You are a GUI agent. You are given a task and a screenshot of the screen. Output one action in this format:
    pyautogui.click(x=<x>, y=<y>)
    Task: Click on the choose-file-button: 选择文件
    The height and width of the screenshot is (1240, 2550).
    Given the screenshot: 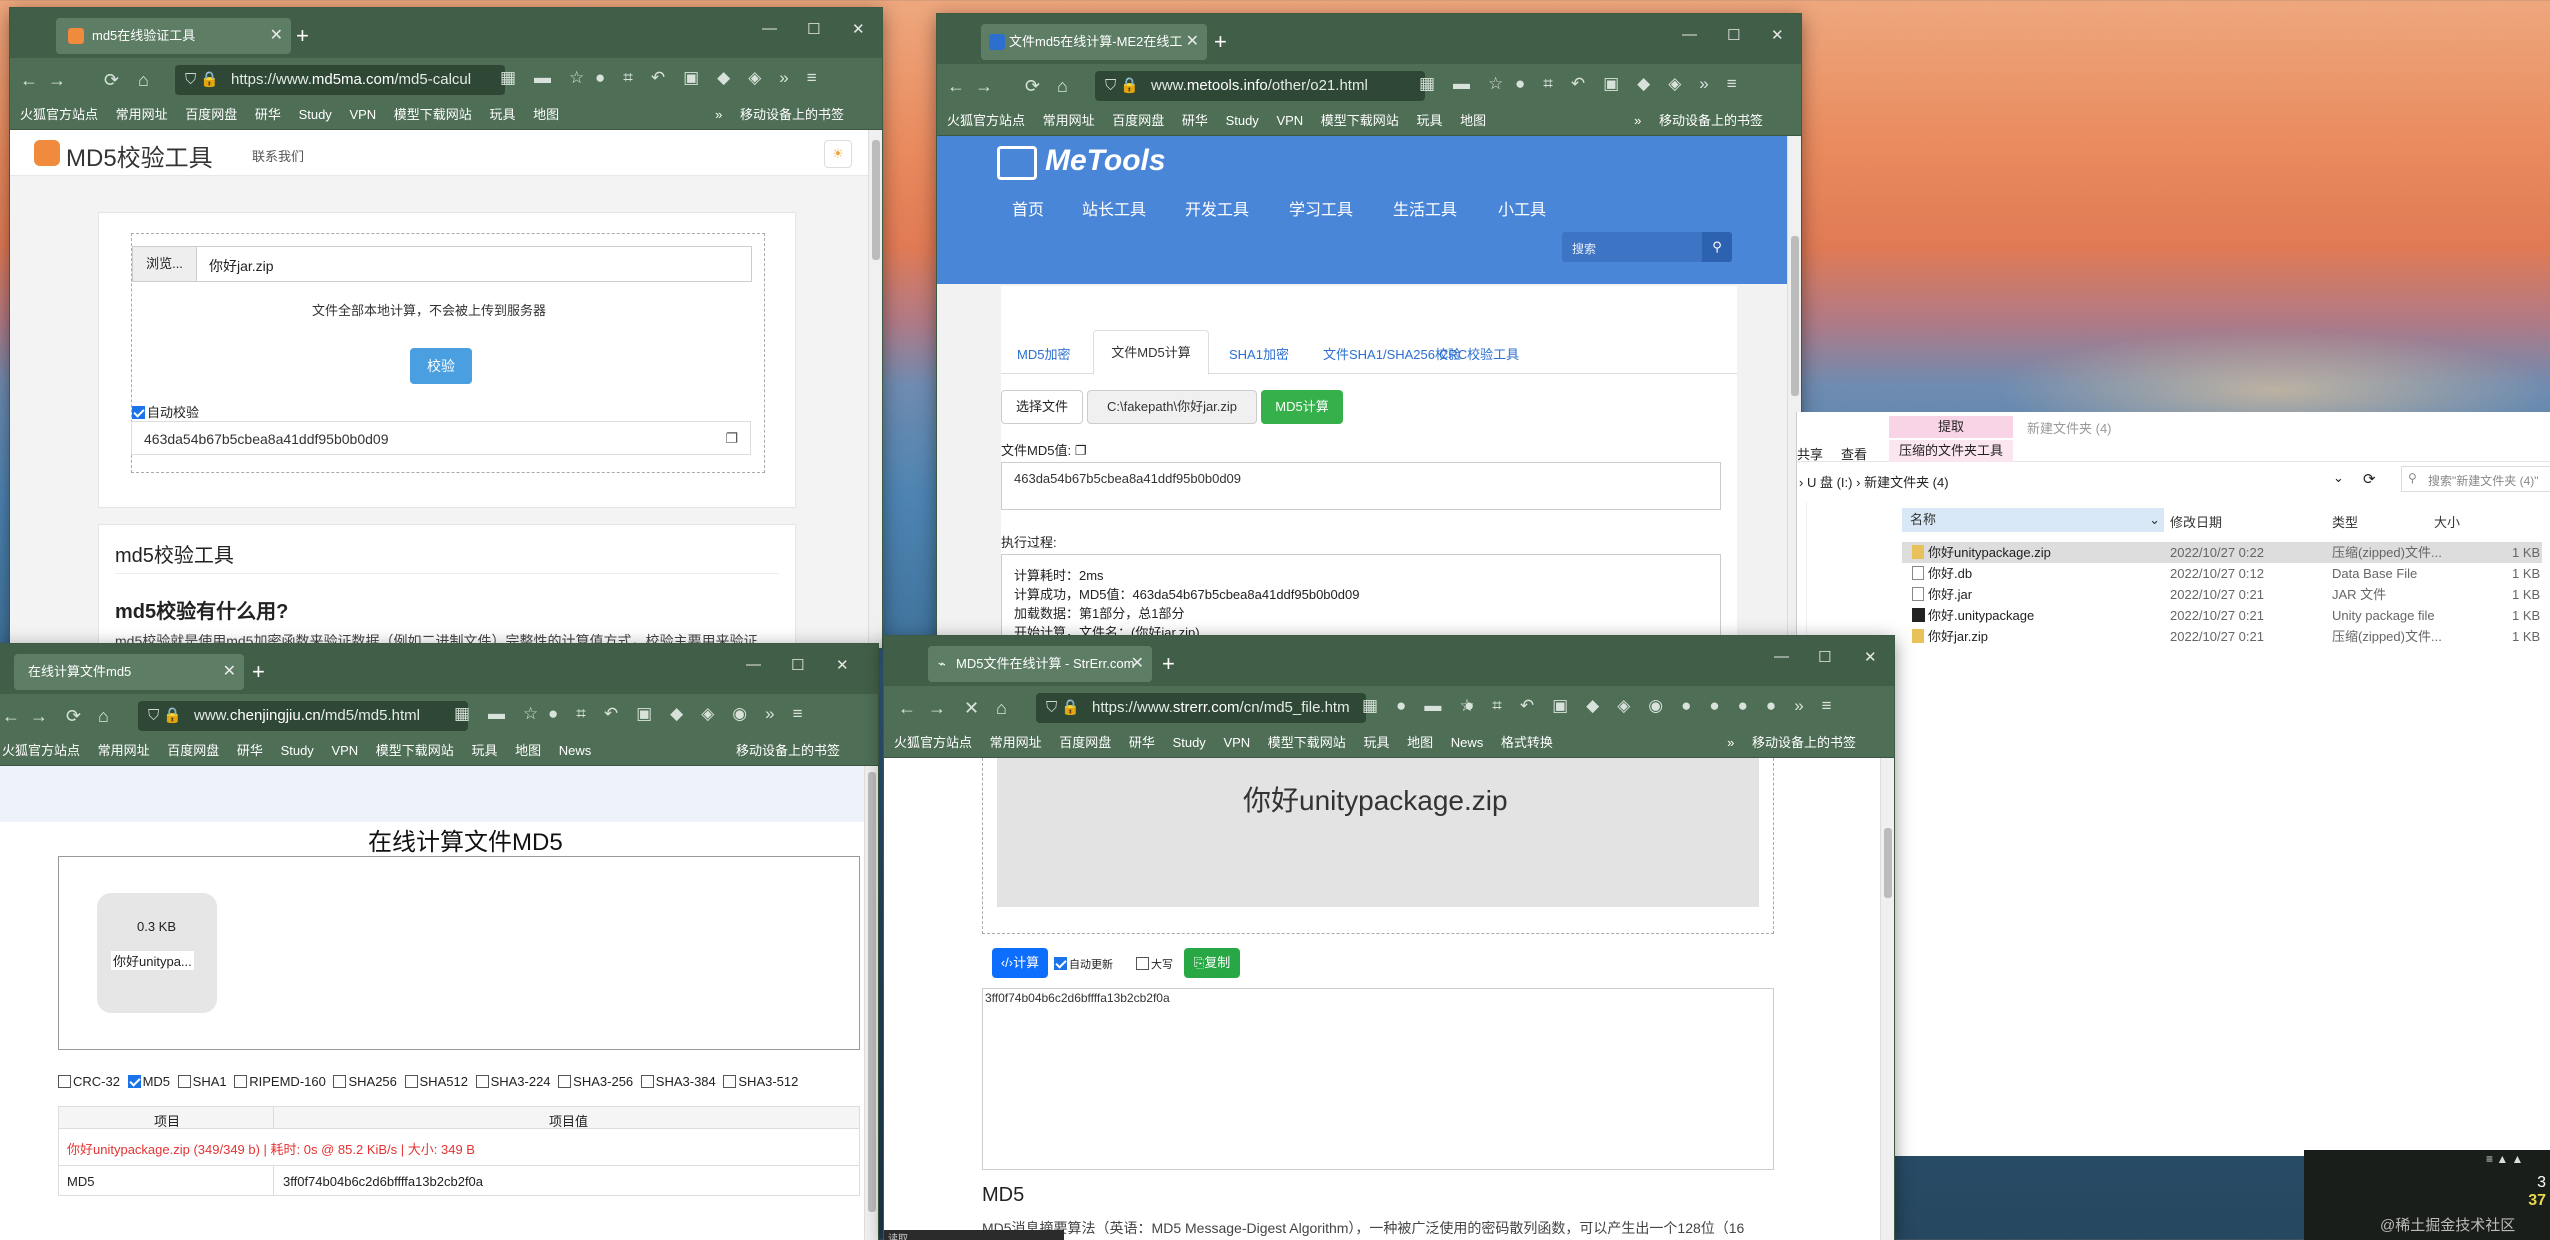 What is the action you would take?
    pyautogui.click(x=1042, y=407)
    